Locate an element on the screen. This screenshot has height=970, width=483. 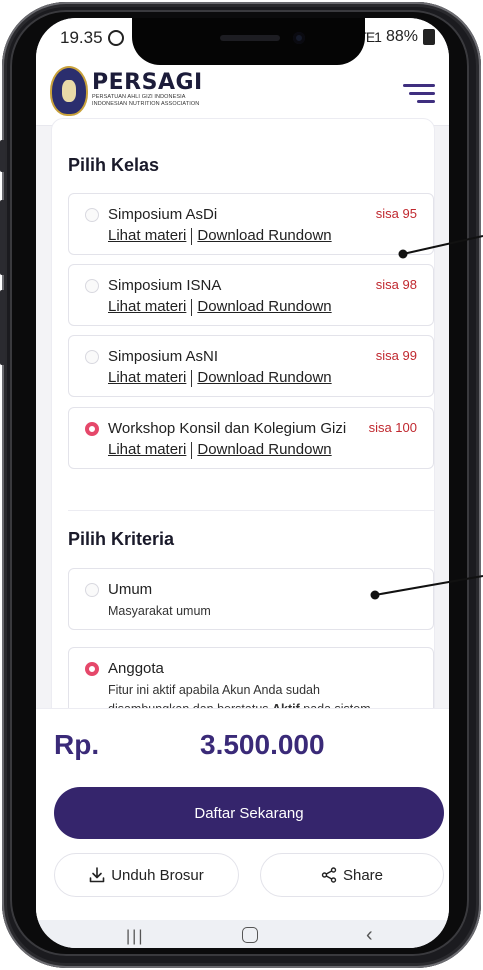
persagi-logo-emblem is located at coordinates (69, 91).